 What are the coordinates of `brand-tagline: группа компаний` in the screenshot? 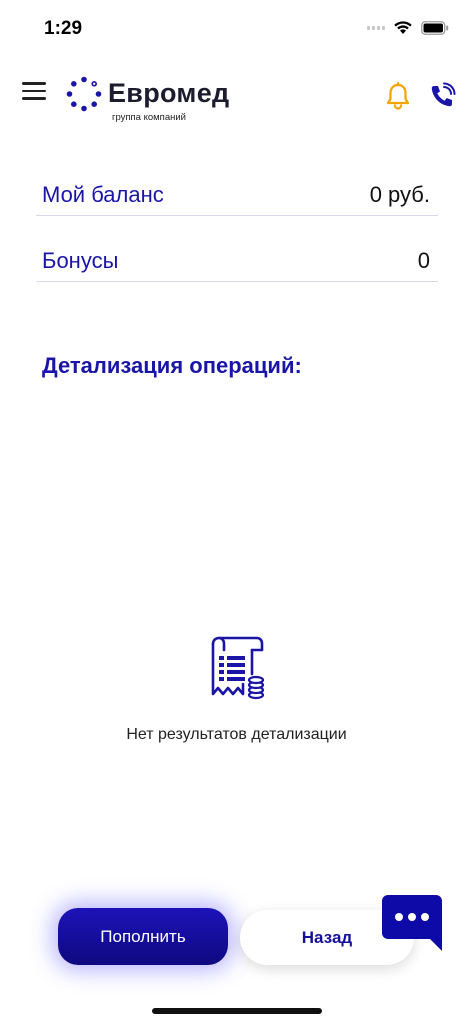 It's located at (149, 117).